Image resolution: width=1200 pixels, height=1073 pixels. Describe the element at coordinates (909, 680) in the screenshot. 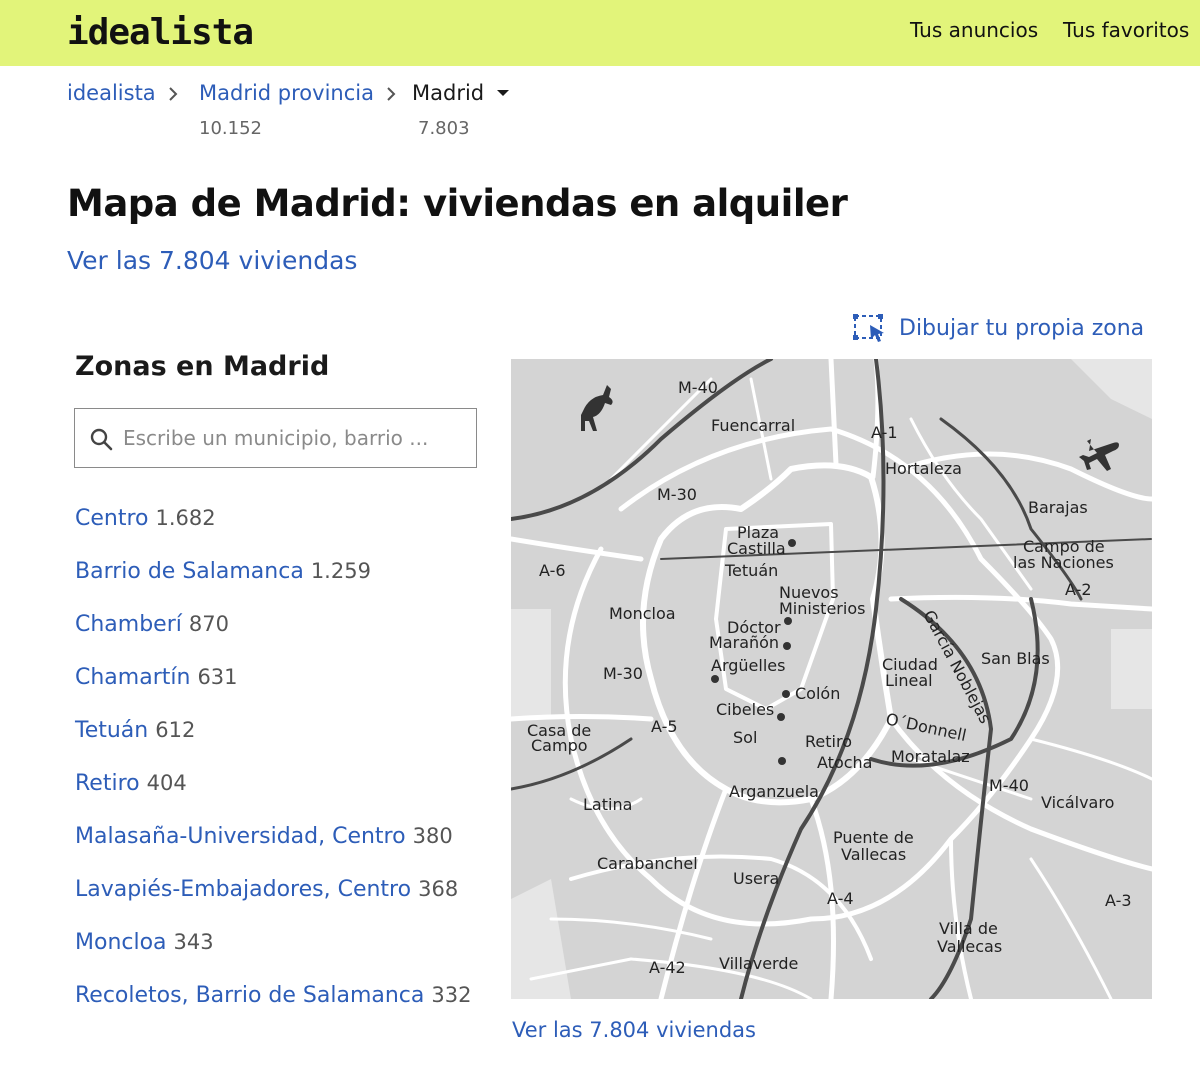

I see `svg-text: Lineal` at that location.